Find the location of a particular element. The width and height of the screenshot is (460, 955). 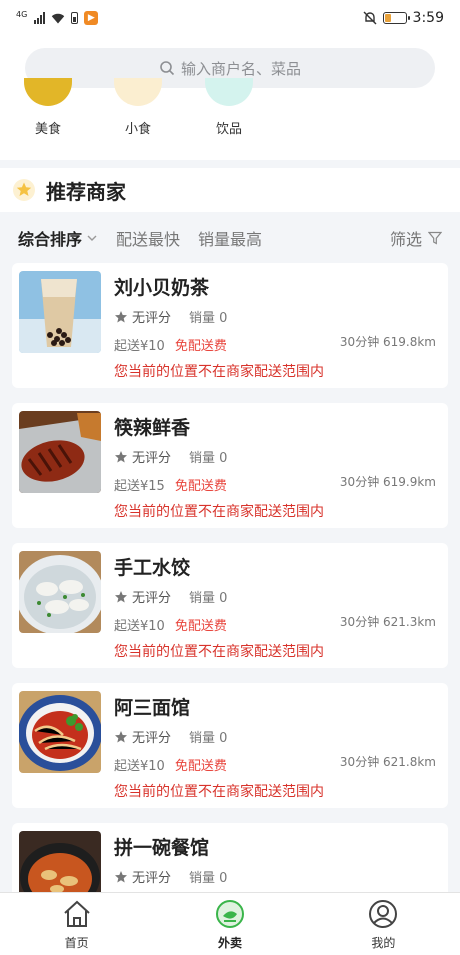

status-right: 3:59 is located at coordinates (403, 18).